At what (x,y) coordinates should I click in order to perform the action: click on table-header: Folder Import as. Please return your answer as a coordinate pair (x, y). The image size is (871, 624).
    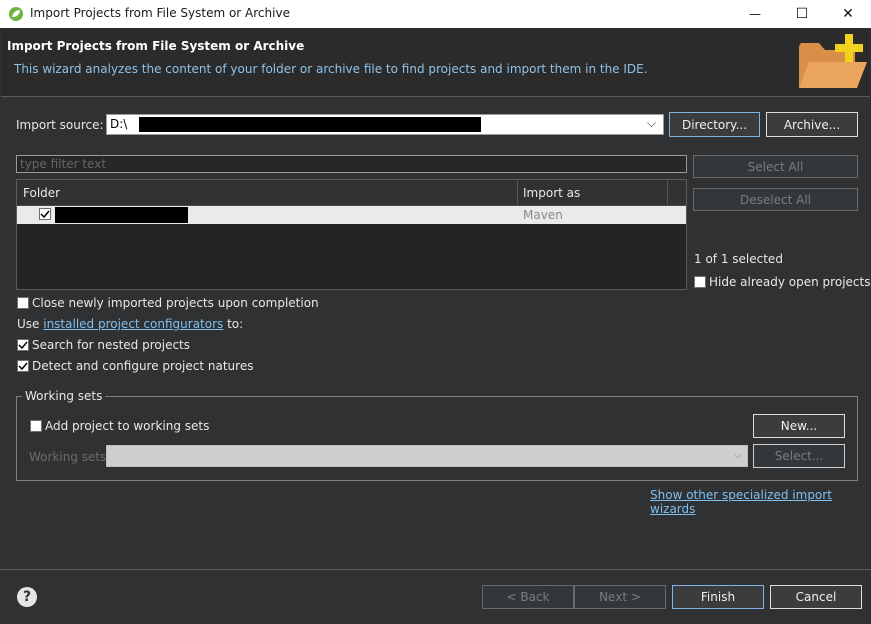
    Looking at the image, I should click on (351, 193).